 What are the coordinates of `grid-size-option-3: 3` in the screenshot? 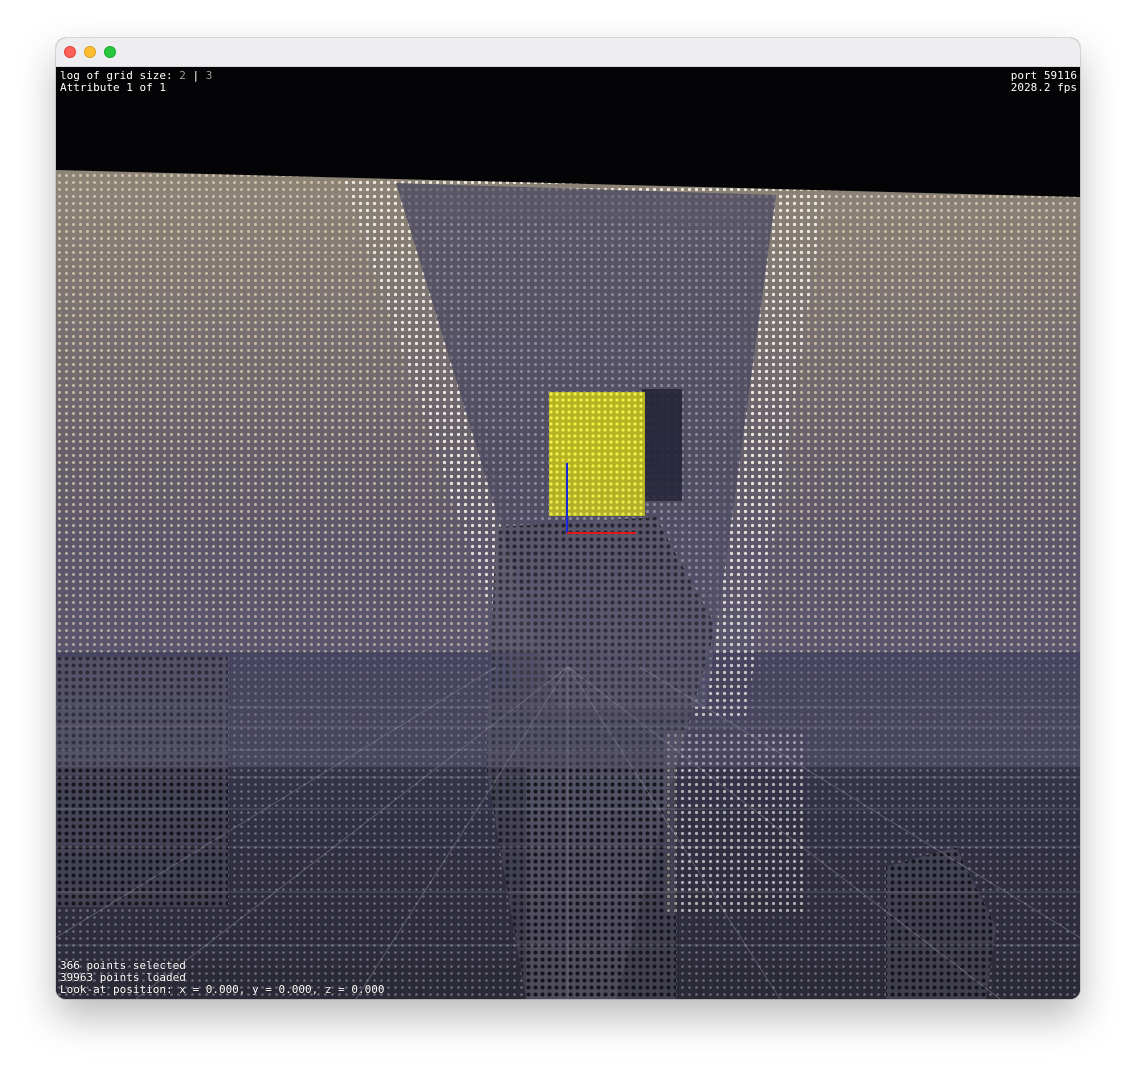 It's located at (209, 75).